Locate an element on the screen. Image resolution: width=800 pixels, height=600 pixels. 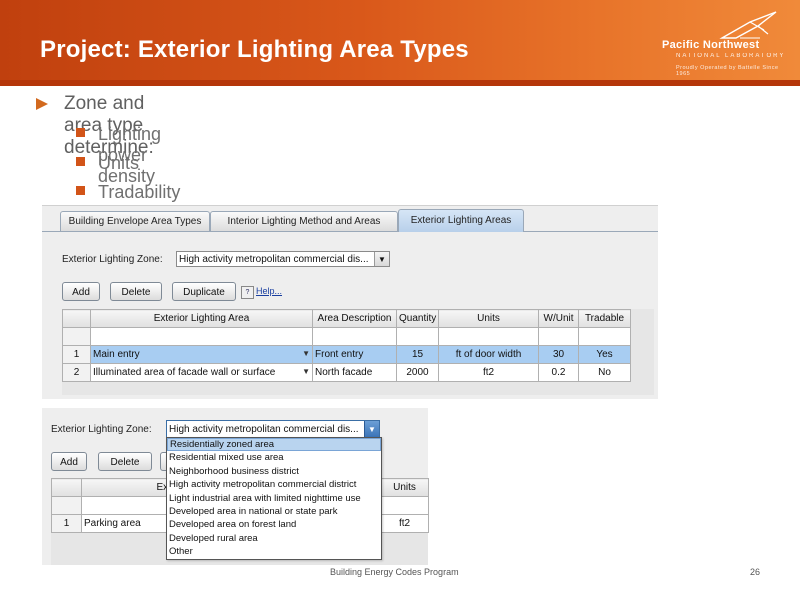
slide-title: Project: Exterior Lighting Area Types is located at coordinates (254, 49).